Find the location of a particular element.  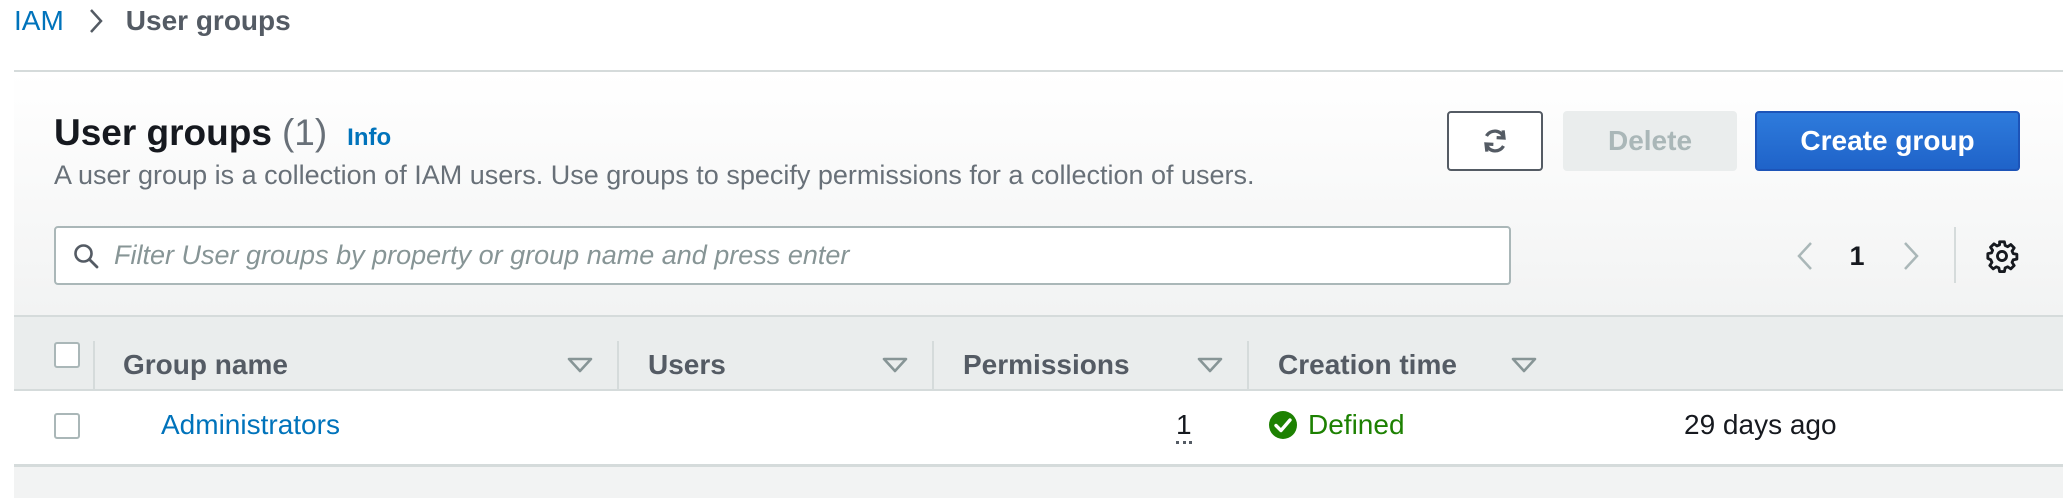

column-header-creation-time: Creation time is located at coordinates (1367, 365).